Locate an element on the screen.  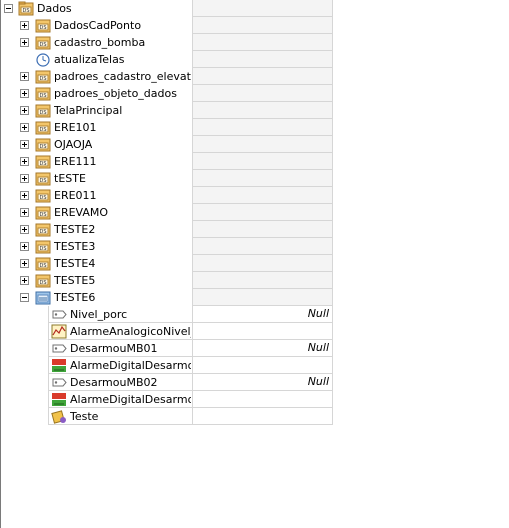
tree-label: cadastro_bomba is located at coordinates (100, 42).